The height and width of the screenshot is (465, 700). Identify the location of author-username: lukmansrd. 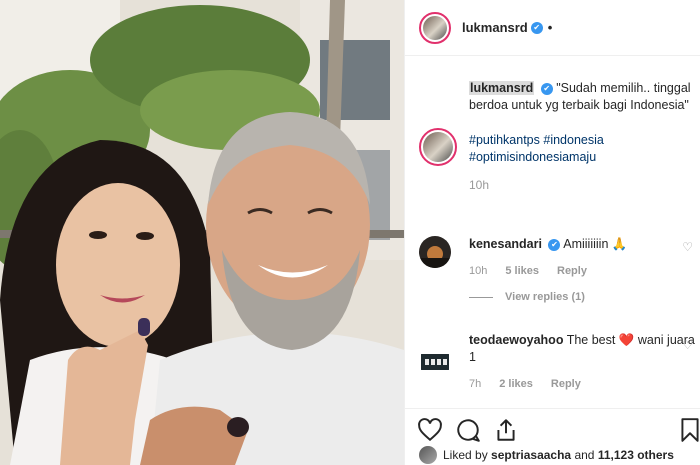
(495, 27).